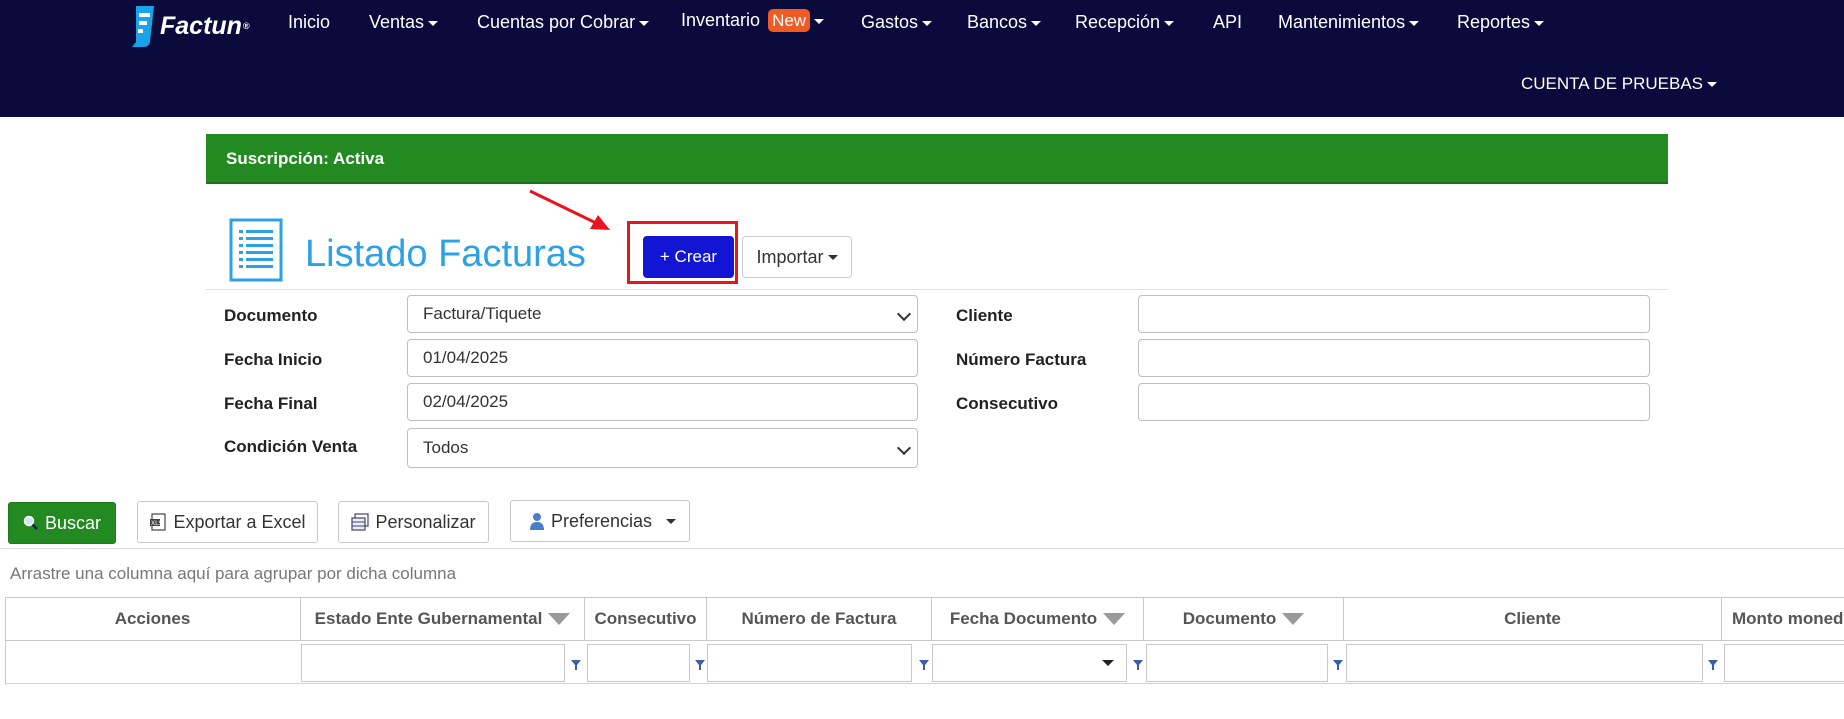 Image resolution: width=1844 pixels, height=719 pixels. I want to click on col-documento: Documento, so click(1244, 619).